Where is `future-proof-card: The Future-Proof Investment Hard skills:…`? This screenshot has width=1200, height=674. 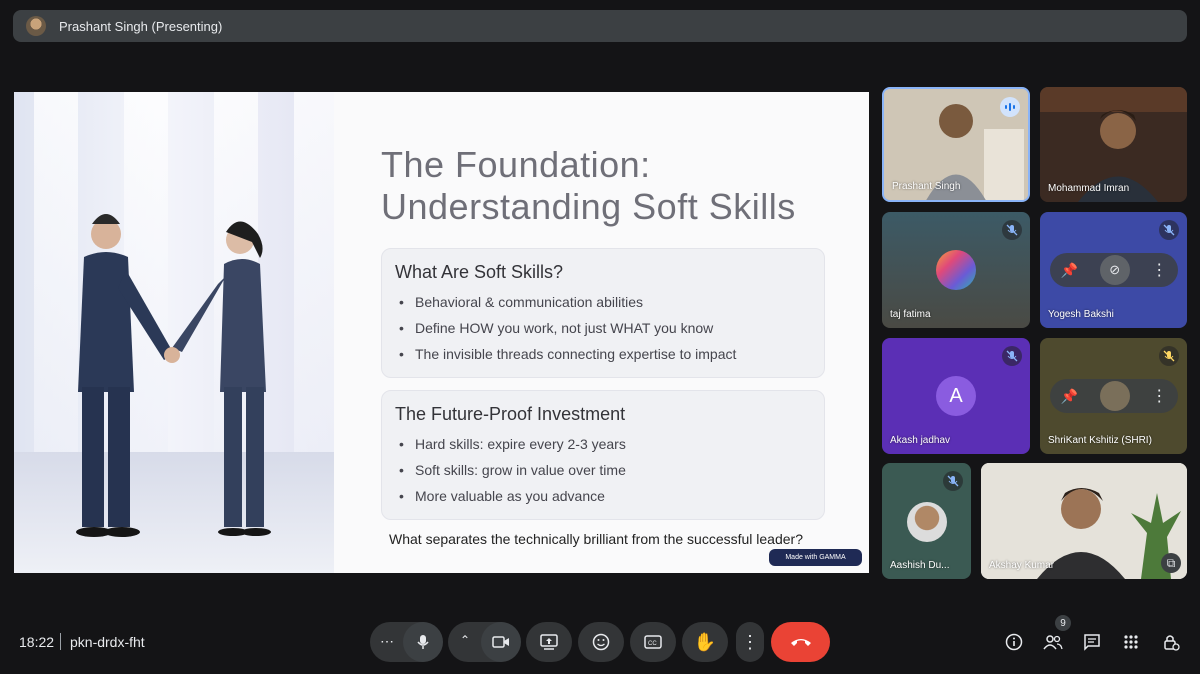 future-proof-card: The Future-Proof Investment Hard skills:… is located at coordinates (603, 455).